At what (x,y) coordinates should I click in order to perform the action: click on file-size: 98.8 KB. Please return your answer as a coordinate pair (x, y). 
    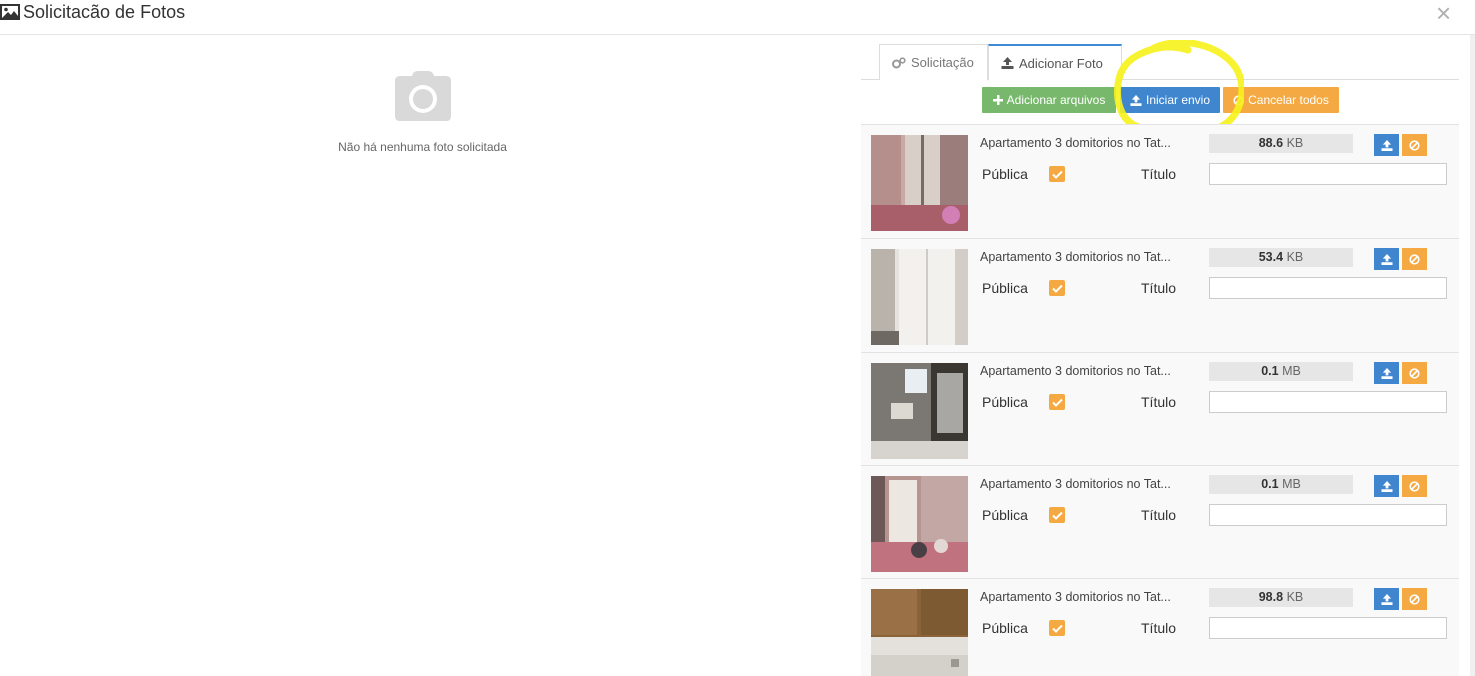
    Looking at the image, I should click on (1281, 597).